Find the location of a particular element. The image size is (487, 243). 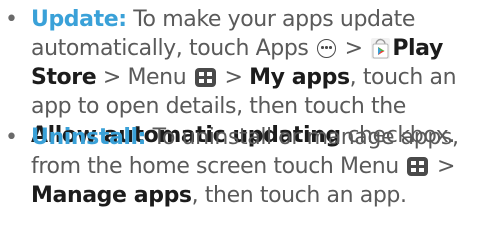

text-segment: automatically, touch Apps is located at coordinates (170, 48).